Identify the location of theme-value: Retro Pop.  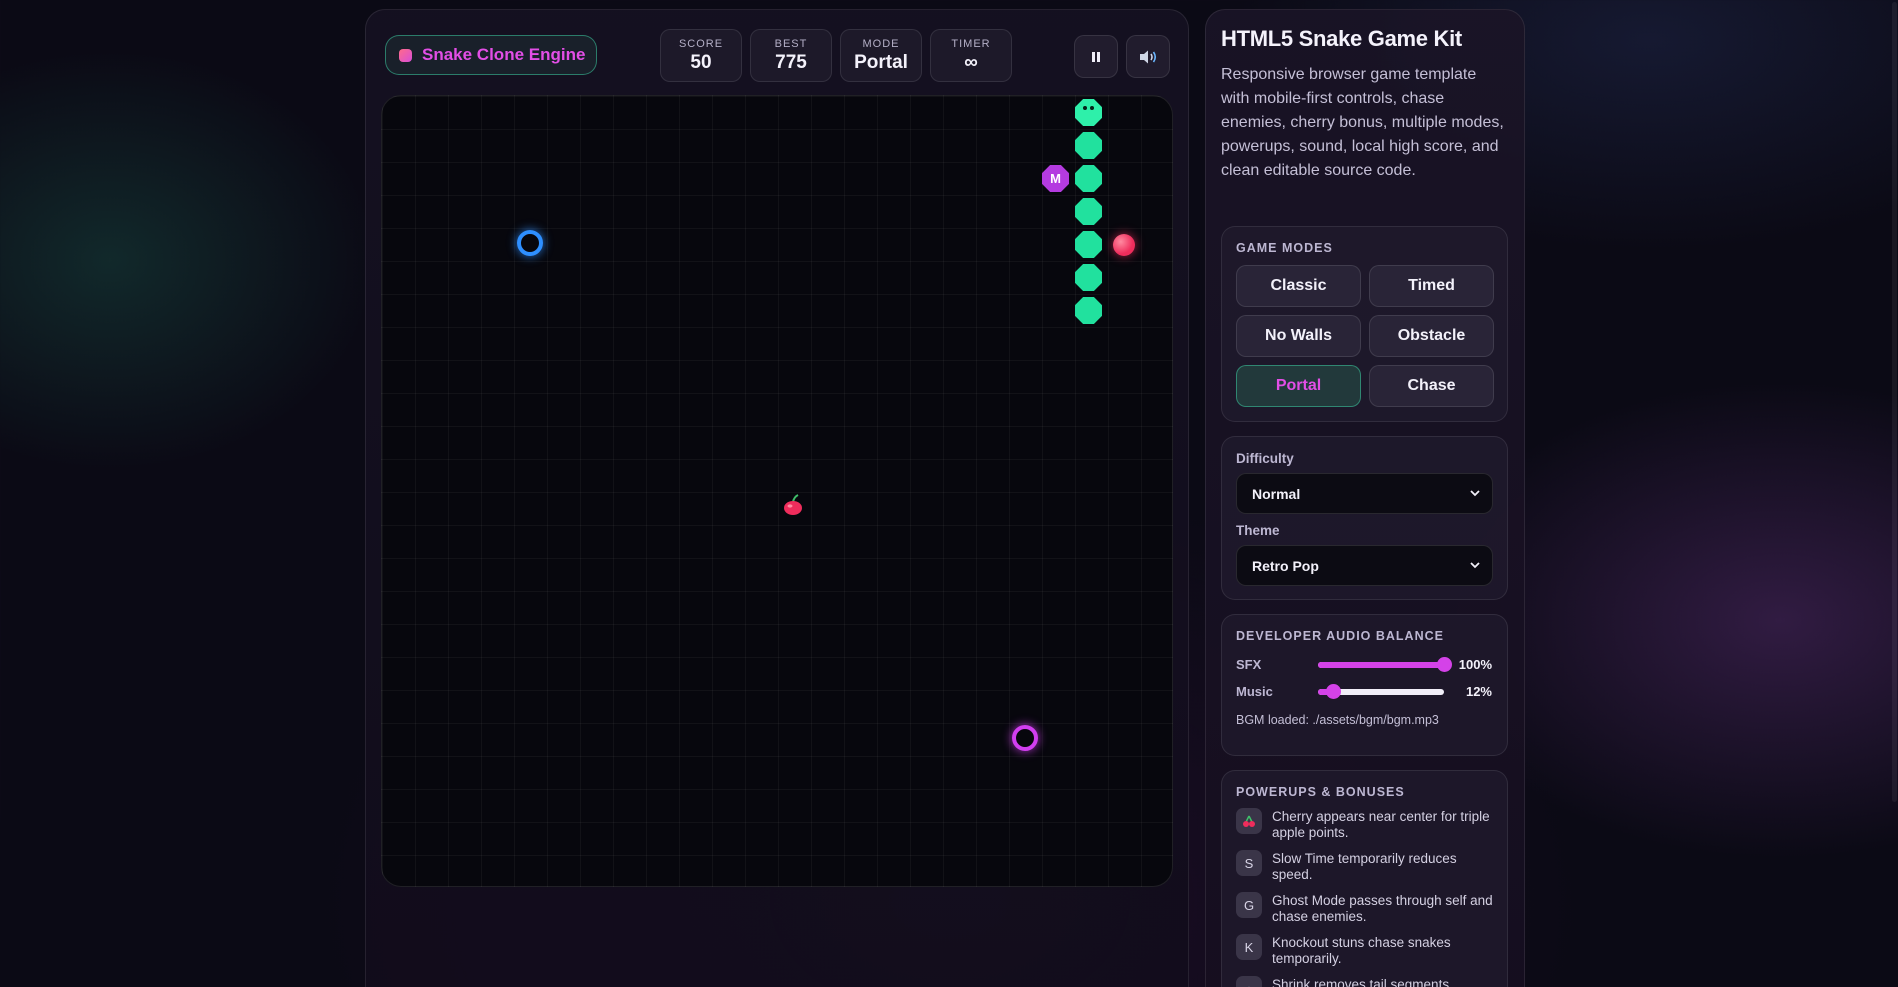
(1285, 565).